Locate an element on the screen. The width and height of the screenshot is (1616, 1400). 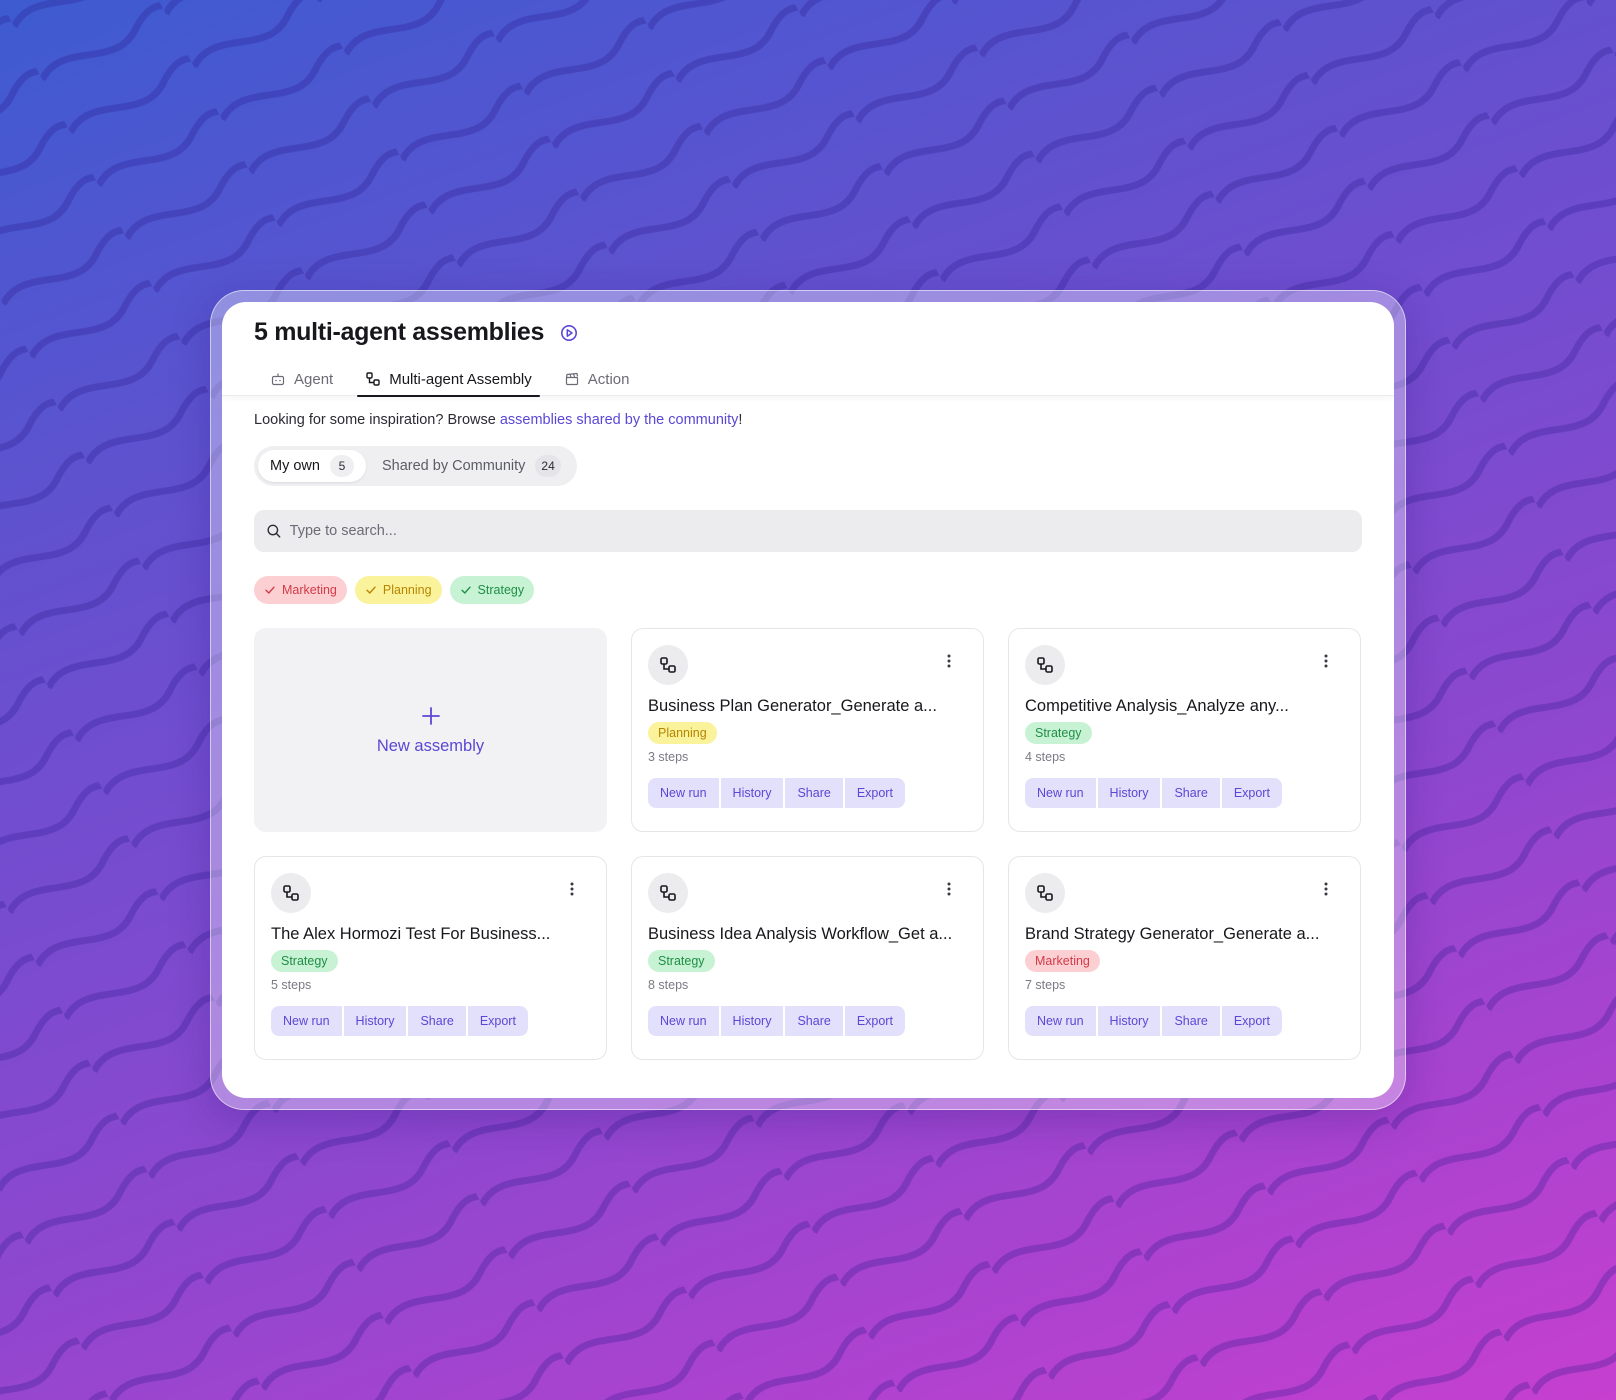
search-bar is located at coordinates (808, 531).